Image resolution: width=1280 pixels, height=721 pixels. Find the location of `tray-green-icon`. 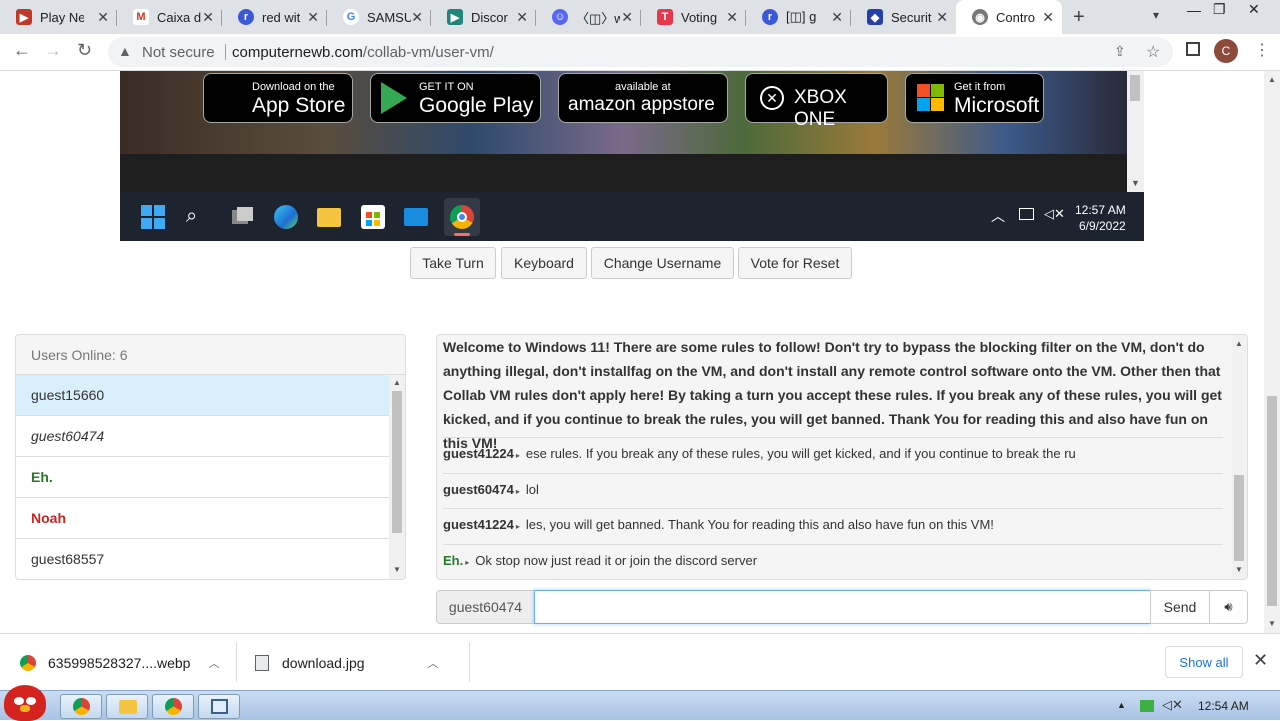

tray-green-icon is located at coordinates (1147, 706).